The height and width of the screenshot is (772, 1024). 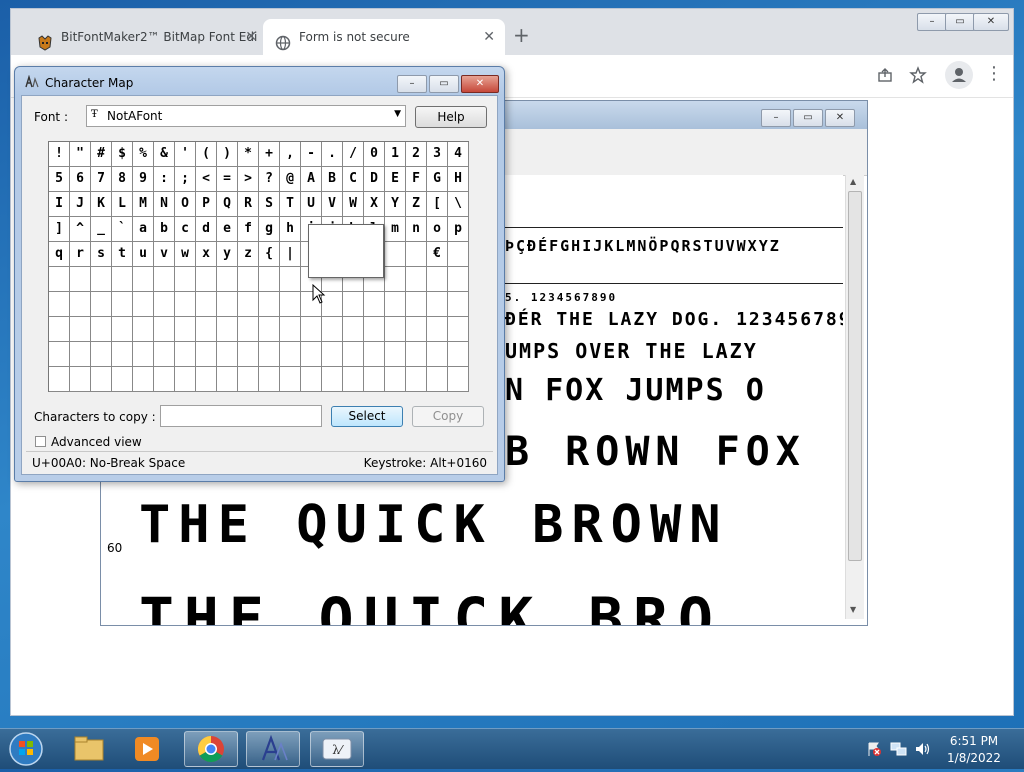 What do you see at coordinates (451, 117) in the screenshot?
I see `help-button: Help` at bounding box center [451, 117].